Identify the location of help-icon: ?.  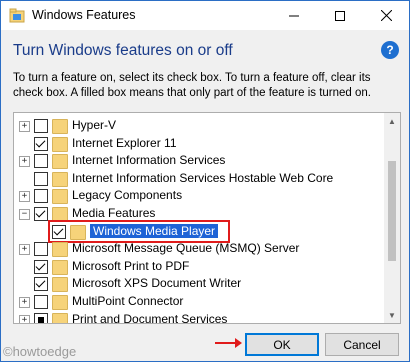
(390, 50).